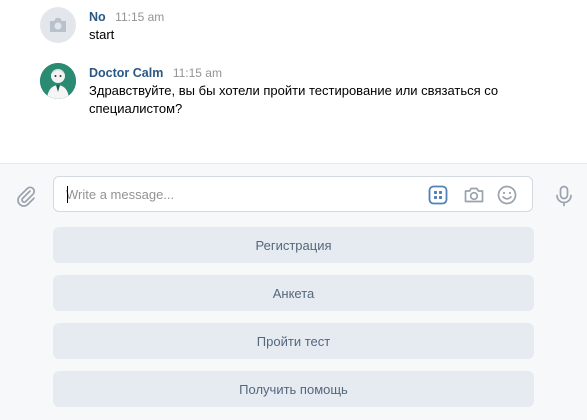 The height and width of the screenshot is (420, 587). I want to click on camera-placeholder-icon, so click(58, 25).